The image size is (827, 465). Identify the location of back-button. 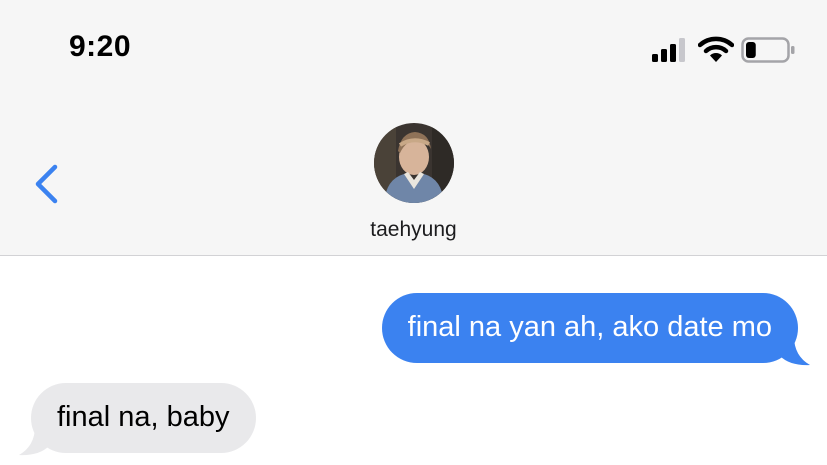
(48, 184).